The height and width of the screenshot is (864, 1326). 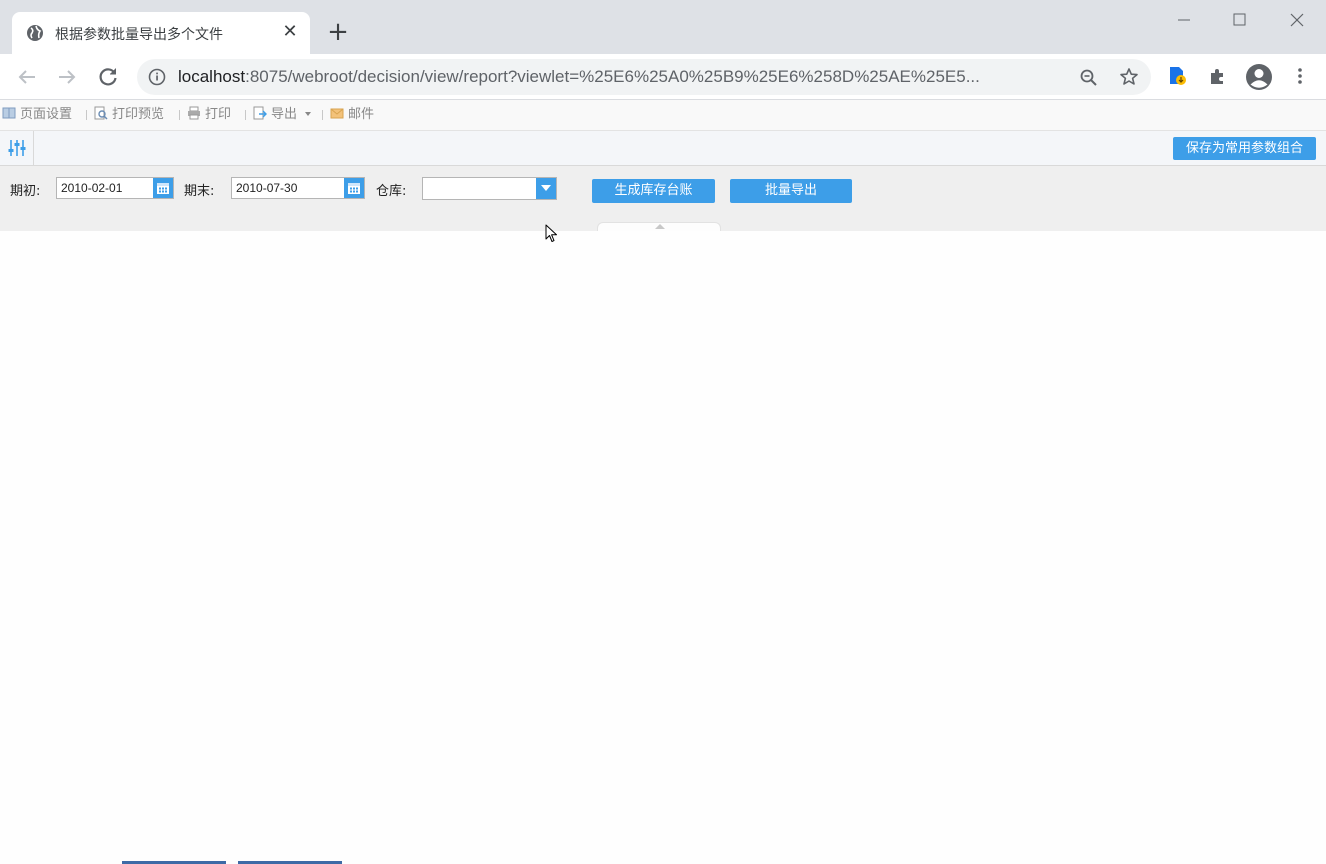 What do you see at coordinates (551, 233) in the screenshot?
I see `mouse-cursor-icon` at bounding box center [551, 233].